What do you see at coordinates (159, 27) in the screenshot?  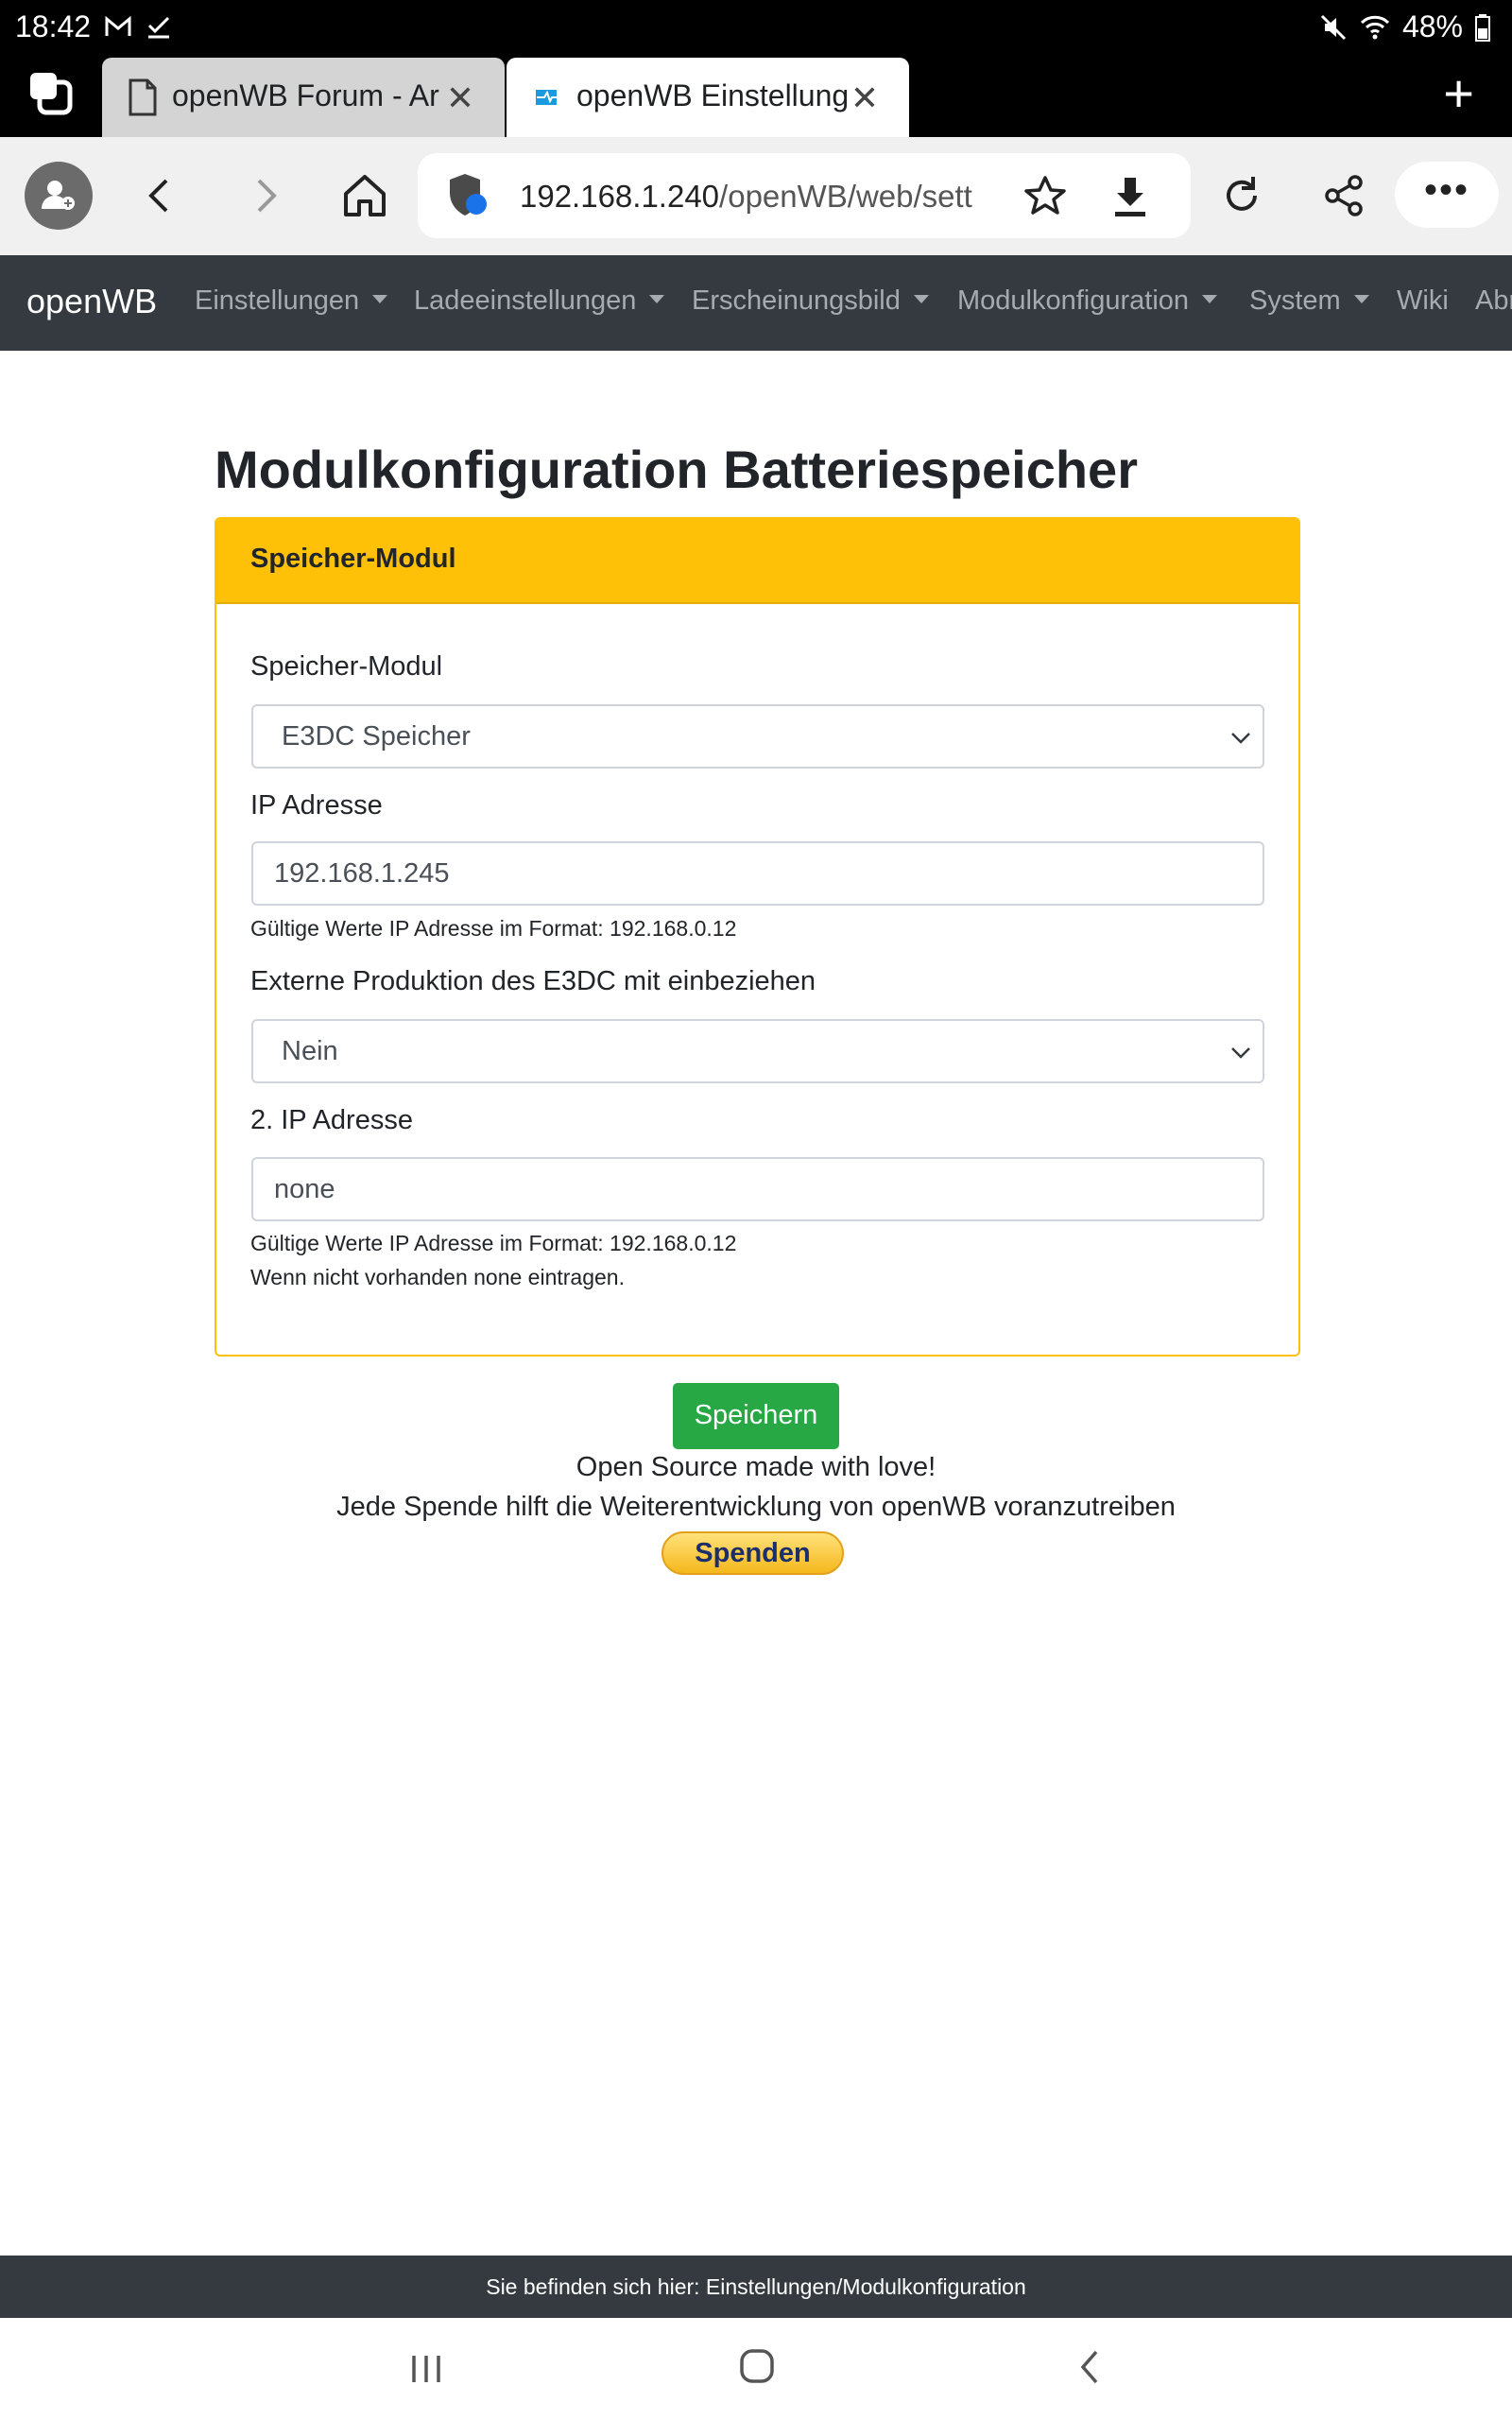 I see `checkmark-notification-icon` at bounding box center [159, 27].